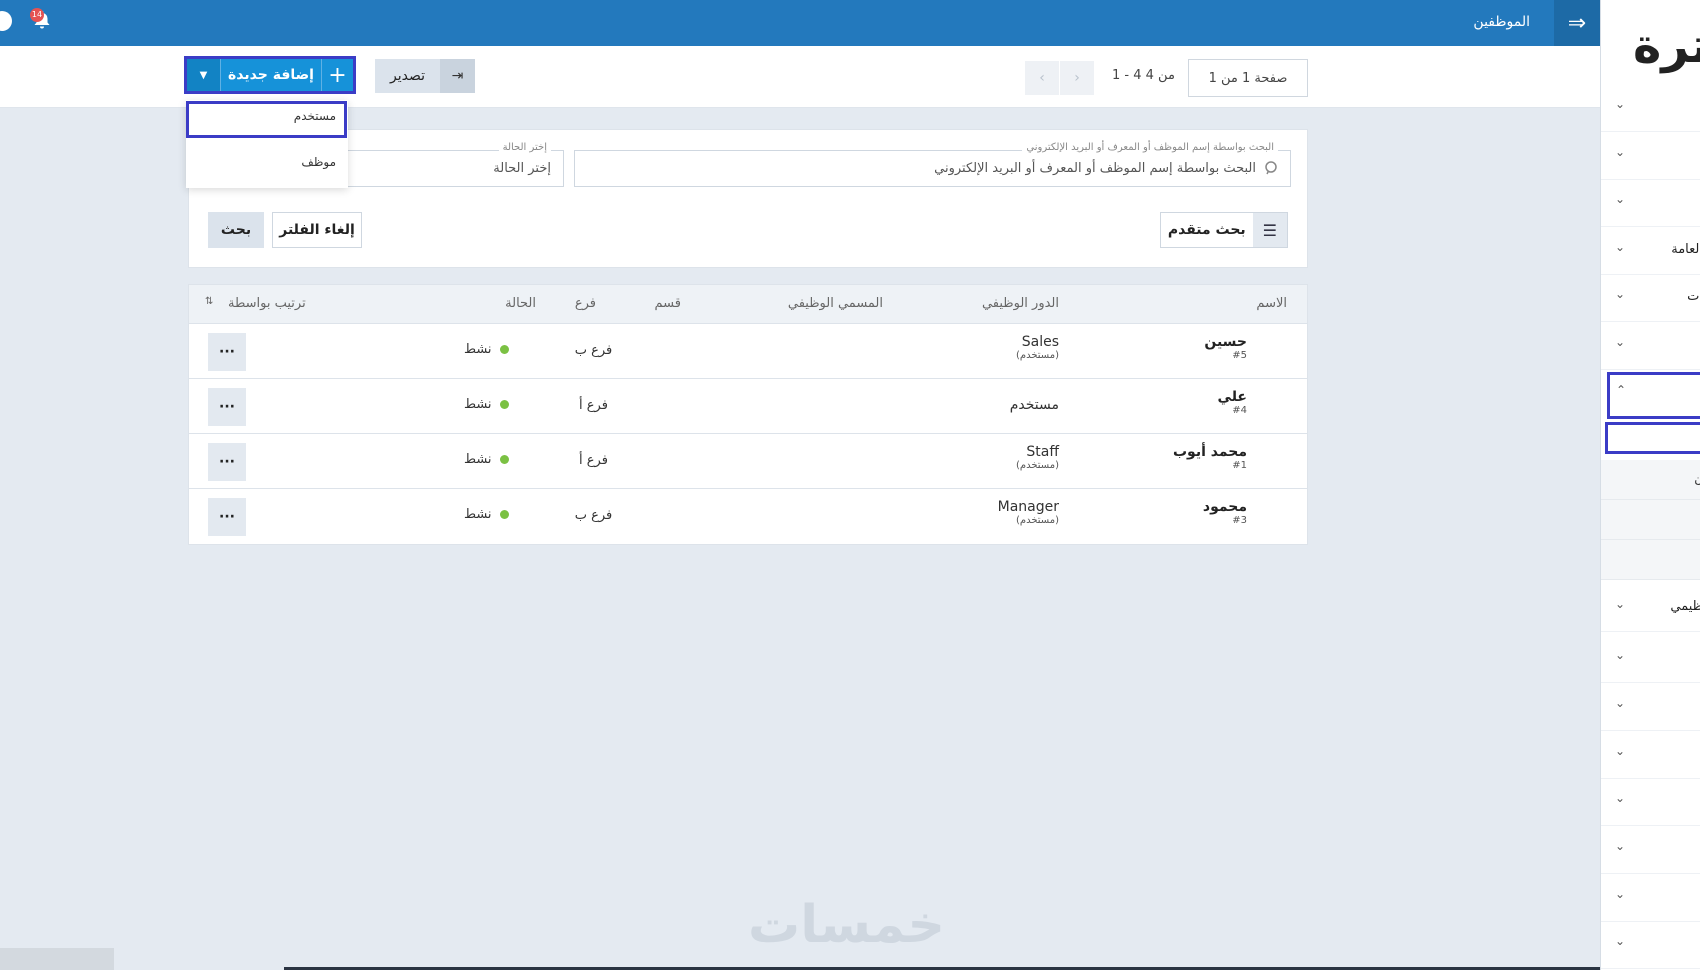 This screenshot has height=970, width=1700. What do you see at coordinates (1501, 22) in the screenshot?
I see `page-title: الموظفين` at bounding box center [1501, 22].